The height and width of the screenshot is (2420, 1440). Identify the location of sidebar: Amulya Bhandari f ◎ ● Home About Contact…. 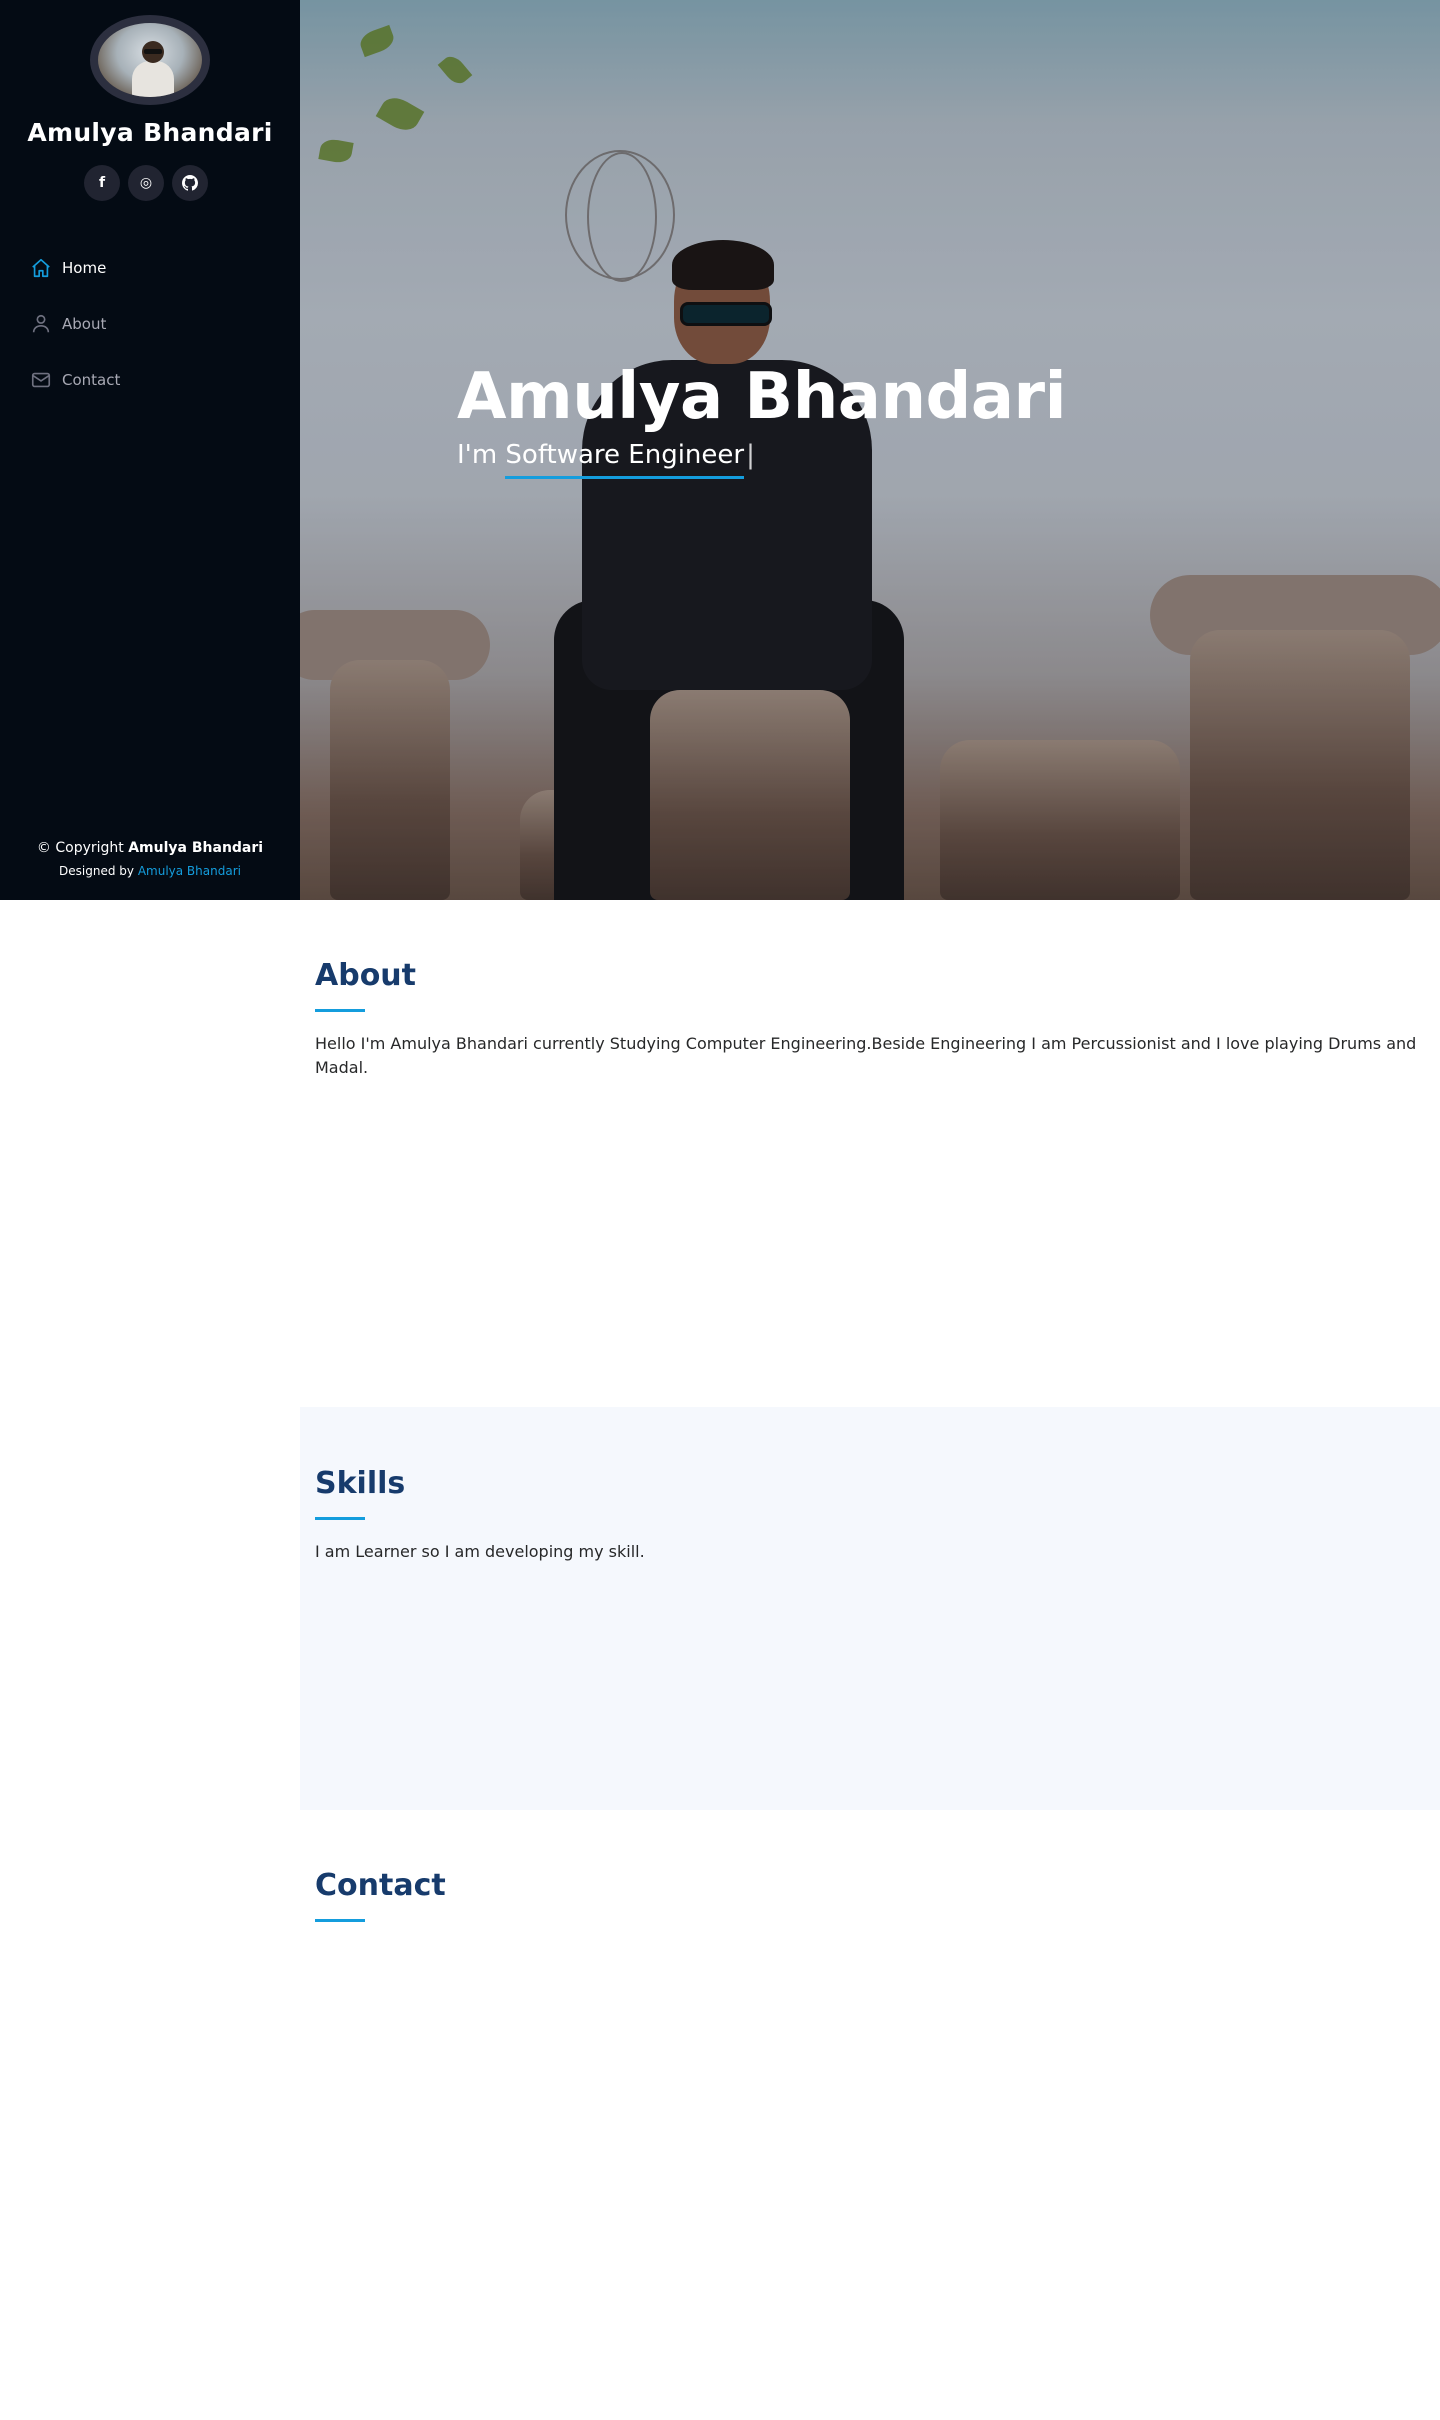
(150, 450).